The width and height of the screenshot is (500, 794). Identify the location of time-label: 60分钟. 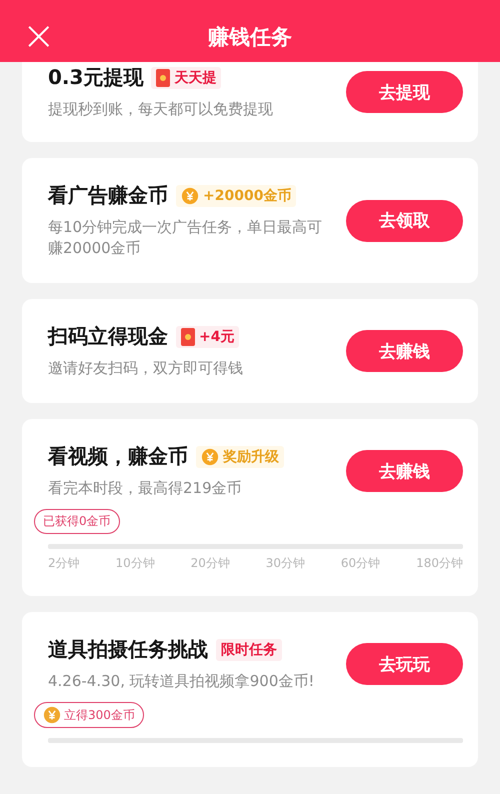
(360, 563).